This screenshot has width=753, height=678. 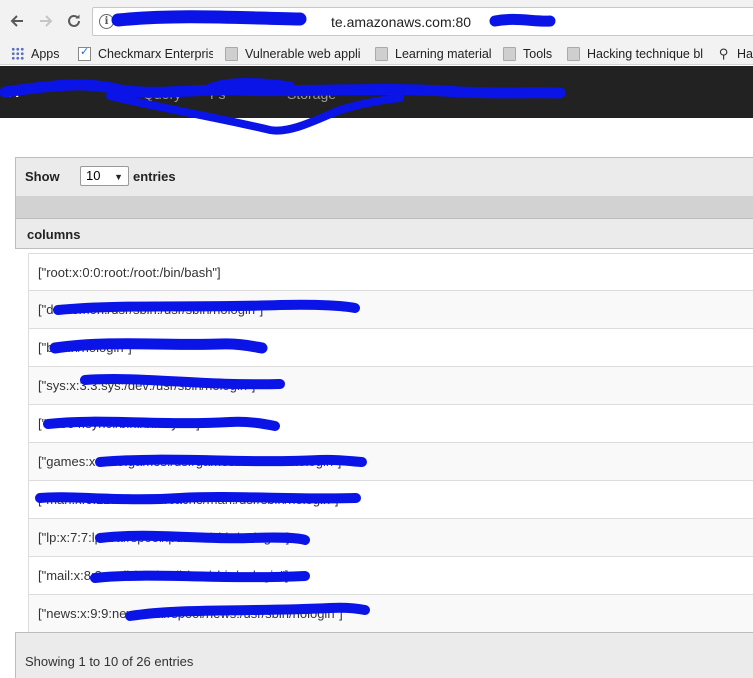 I want to click on address-bar: i te.amazonaws.com:80, so click(x=422, y=21).